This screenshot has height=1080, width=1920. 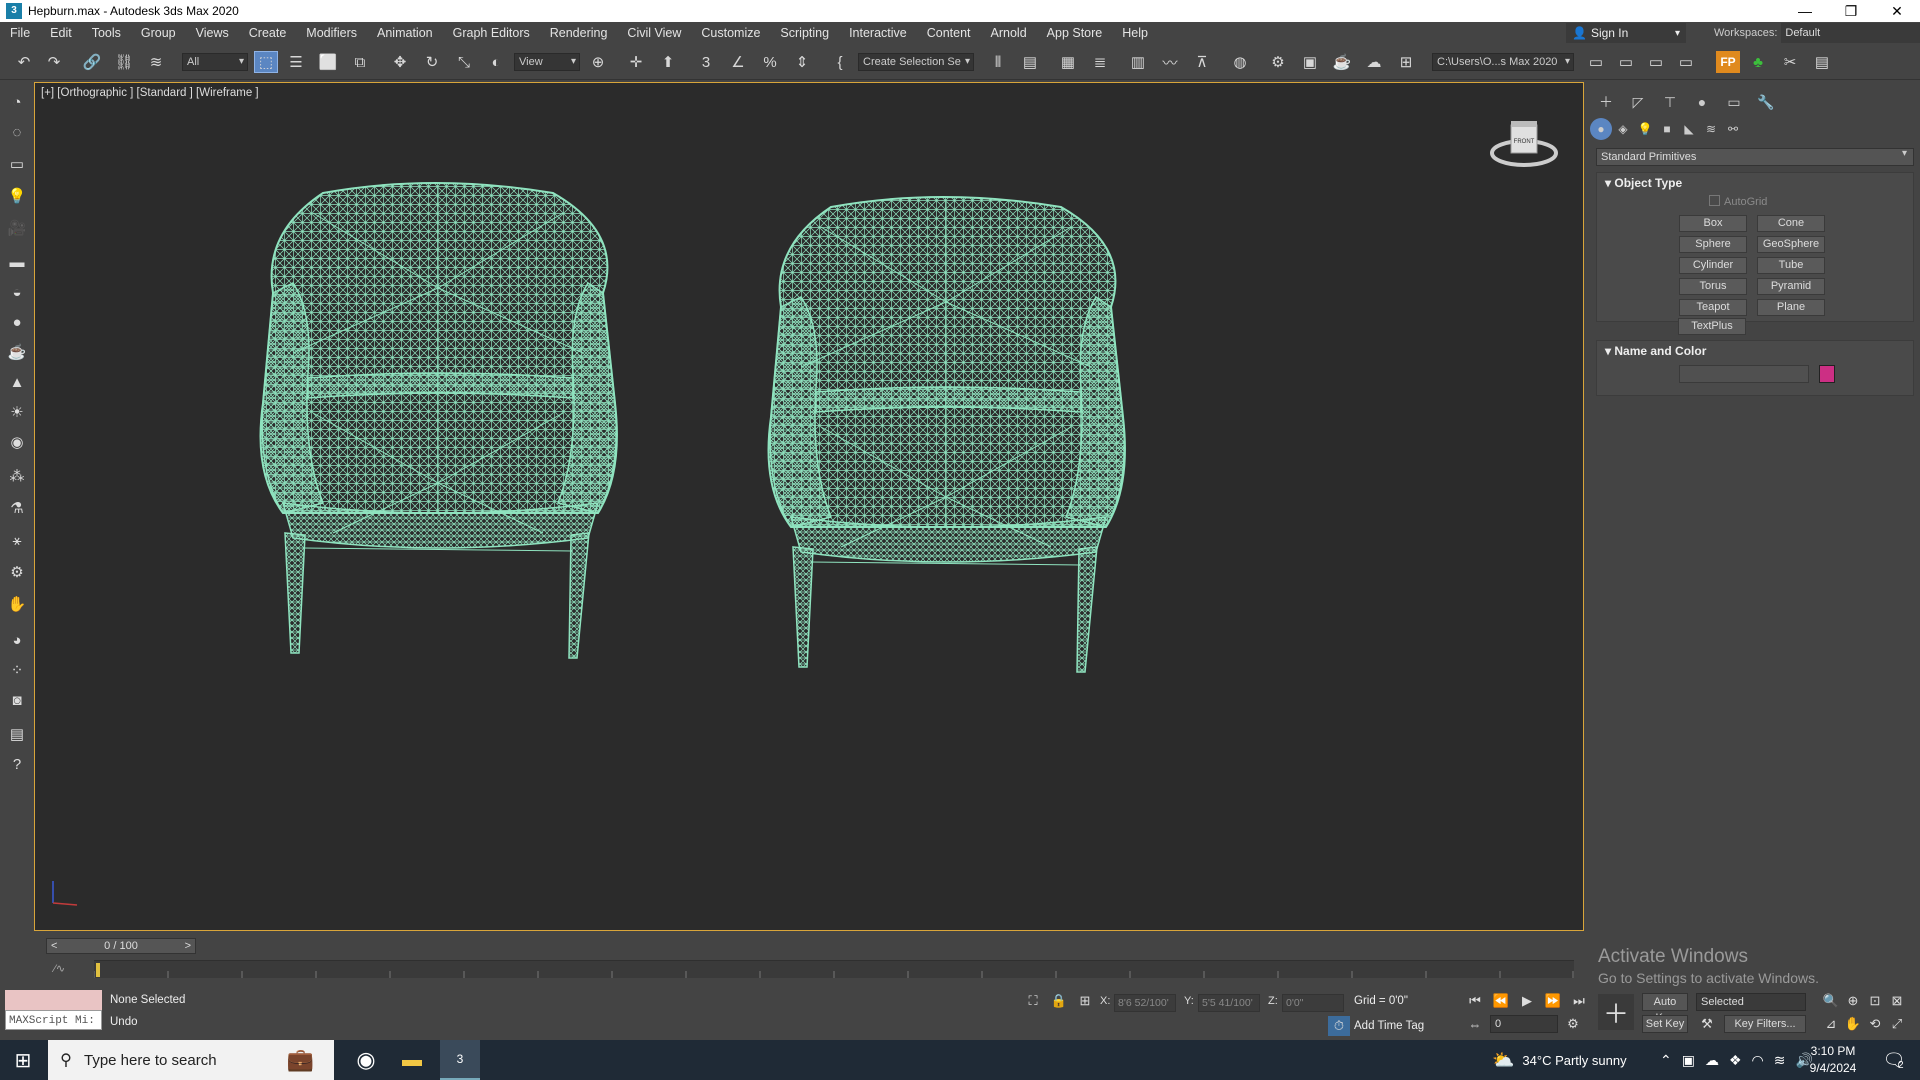 I want to click on maxscript-input: MAXScript Mi:, so click(x=53, y=1020).